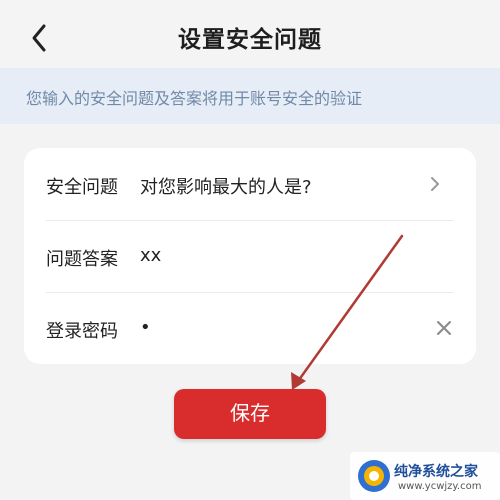 The height and width of the screenshot is (500, 500). I want to click on notice-banner: 您输入的安全问题及答案将用于账号安全的验证, so click(250, 96).